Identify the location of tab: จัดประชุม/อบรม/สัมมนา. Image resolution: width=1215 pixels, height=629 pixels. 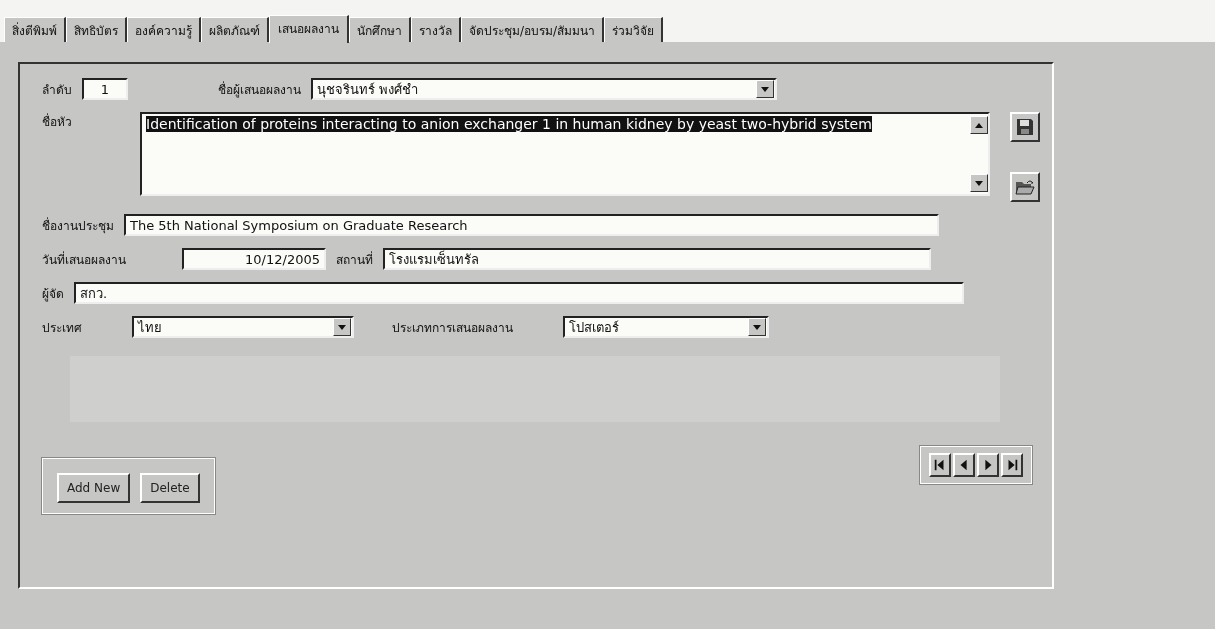
(533, 29).